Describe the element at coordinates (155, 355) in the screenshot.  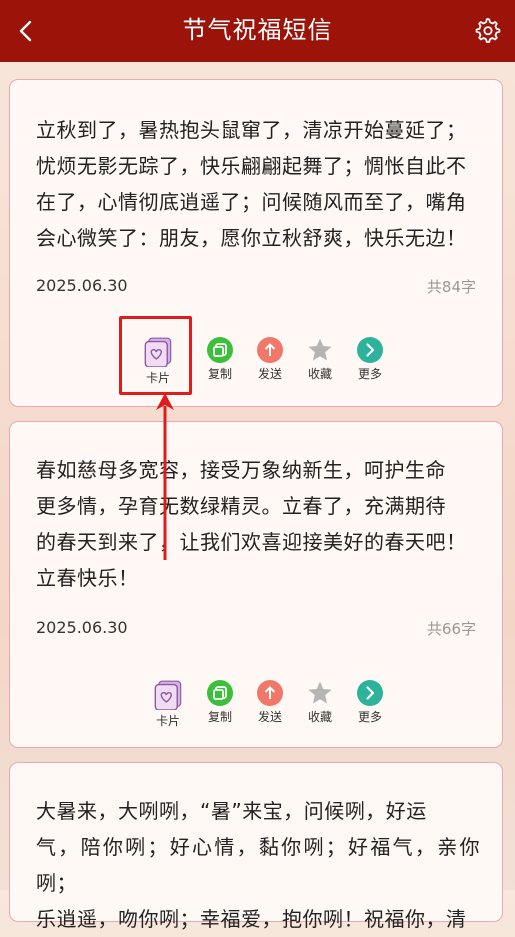
I see `highlight-box` at that location.